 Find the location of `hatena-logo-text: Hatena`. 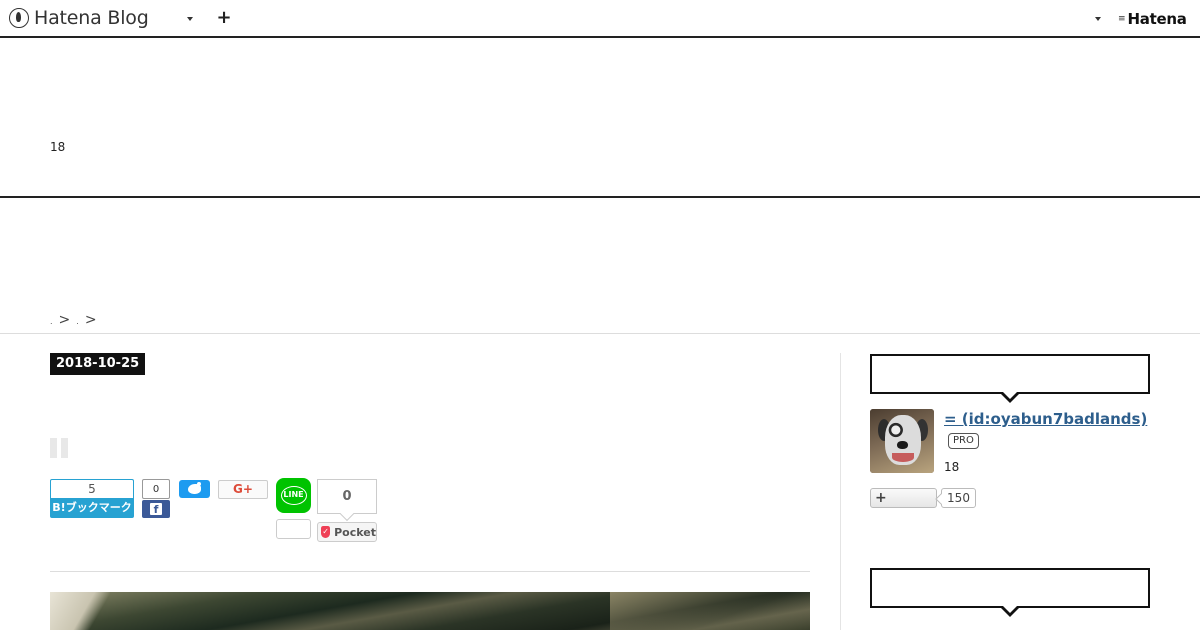

hatena-logo-text: Hatena is located at coordinates (1157, 19).